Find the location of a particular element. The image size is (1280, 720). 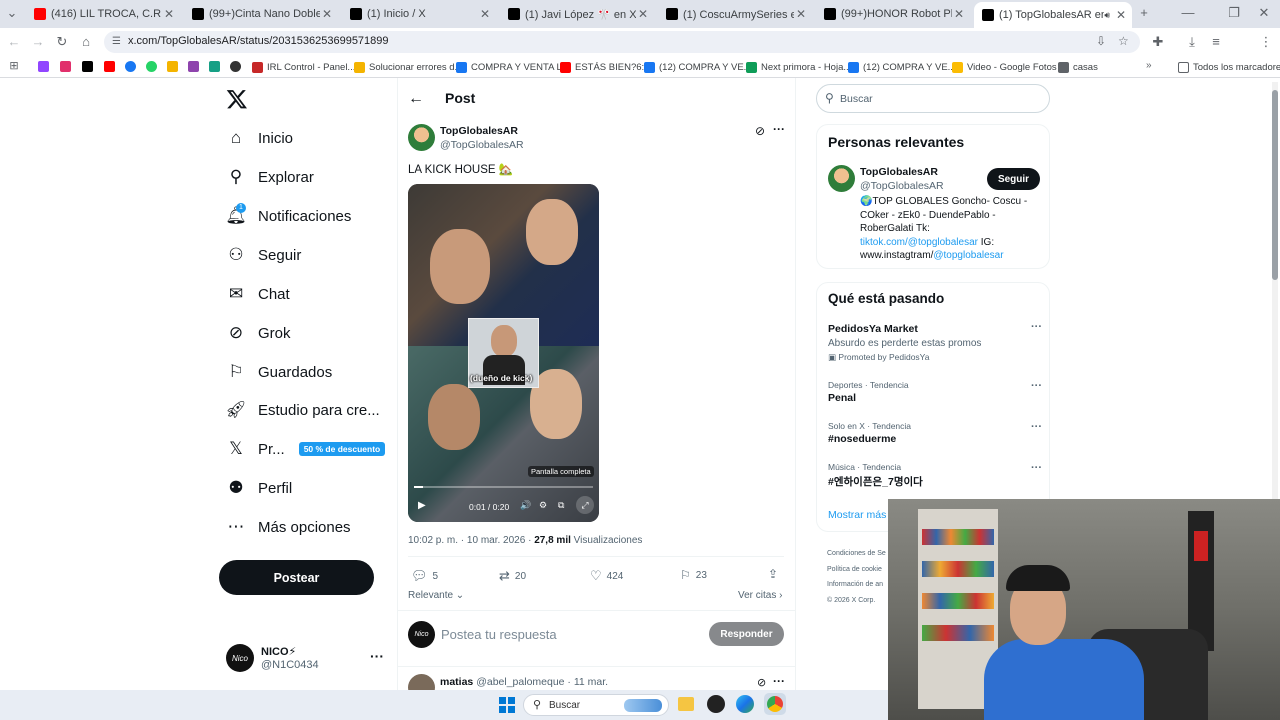

new-tab-icon: + is located at coordinates (1144, 13).